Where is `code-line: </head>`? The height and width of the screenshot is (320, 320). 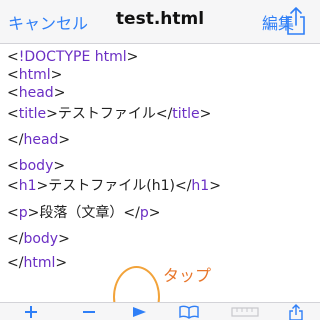 code-line: </head> is located at coordinates (38, 140).